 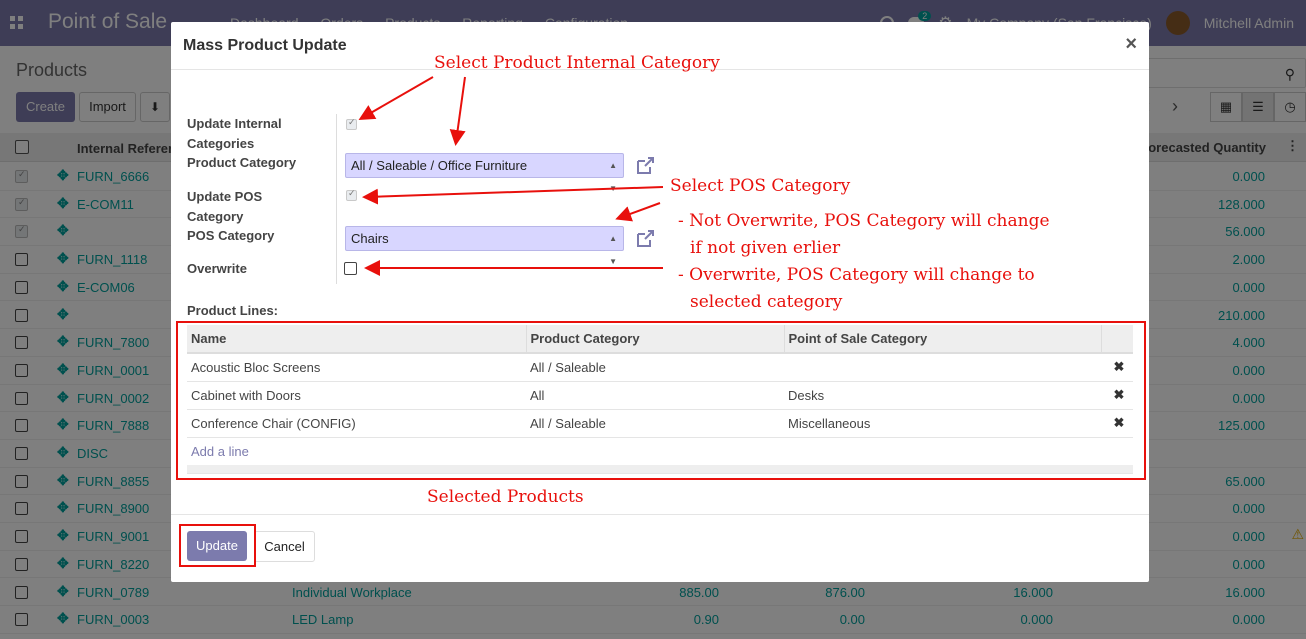 What do you see at coordinates (457, 111) in the screenshot?
I see `arrow-to-product-category` at bounding box center [457, 111].